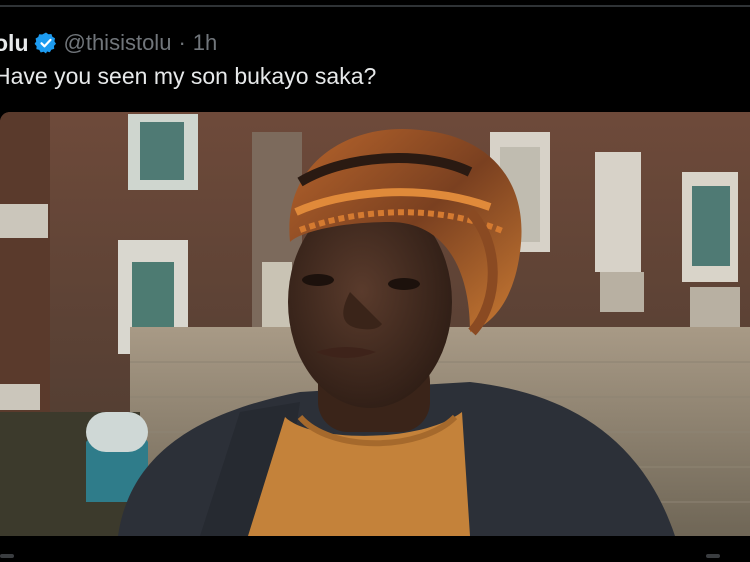  Describe the element at coordinates (375, 549) in the screenshot. I see `tweet-actions-strip` at that location.